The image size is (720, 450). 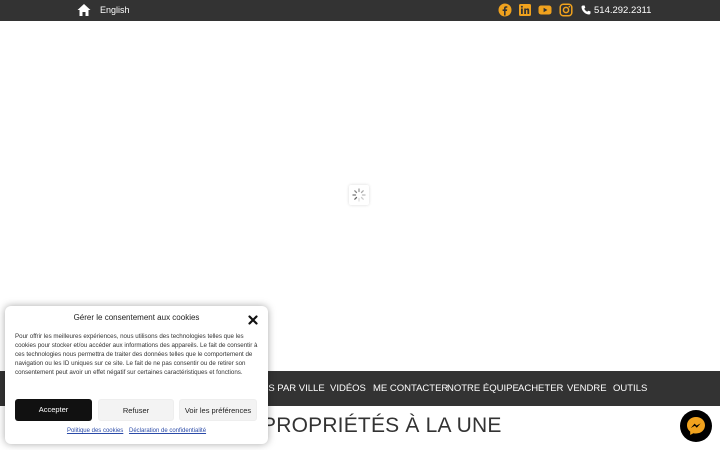 What do you see at coordinates (293, 388) in the screenshot?
I see `nav-item-proprietes-par-ville: ÉS PAR VILLE` at bounding box center [293, 388].